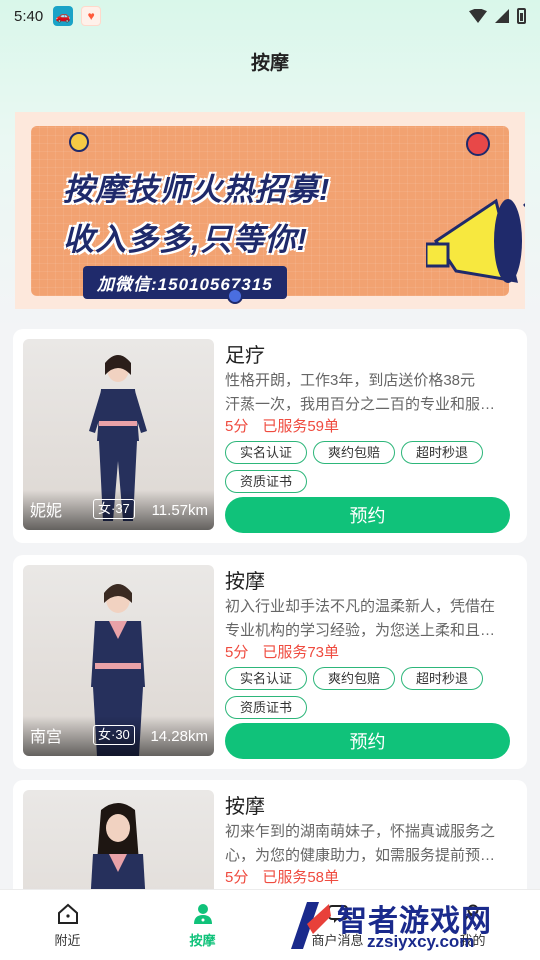  Describe the element at coordinates (337, 940) in the screenshot. I see `nav-label: 商户消息` at that location.